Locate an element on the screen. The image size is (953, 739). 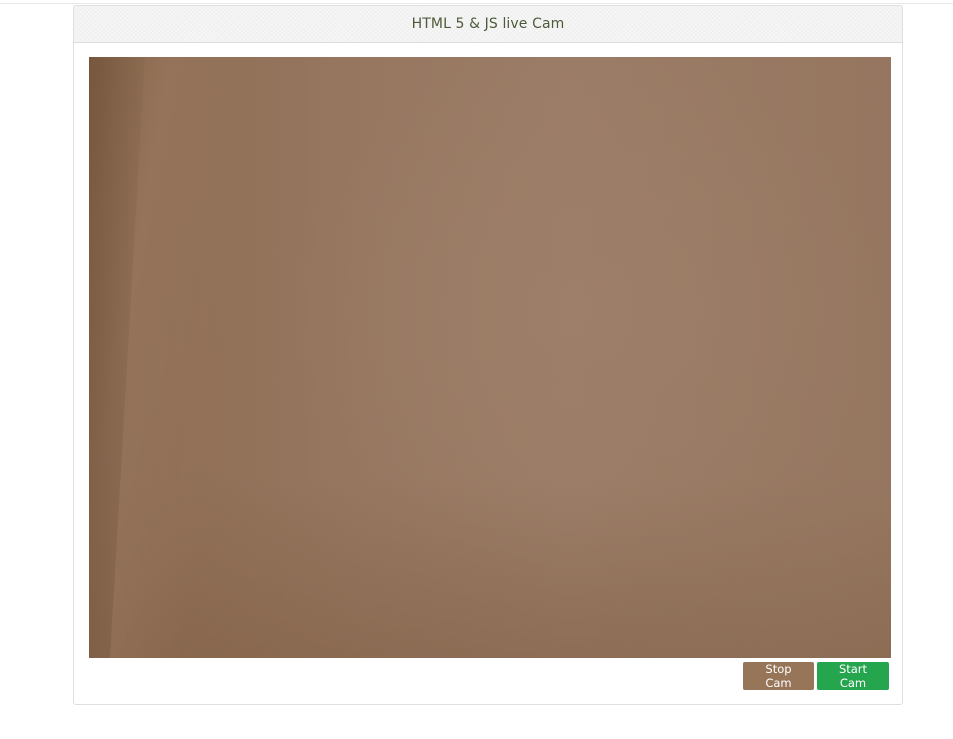
cam-controls: Stop Cam Start Cam is located at coordinates (816, 676).